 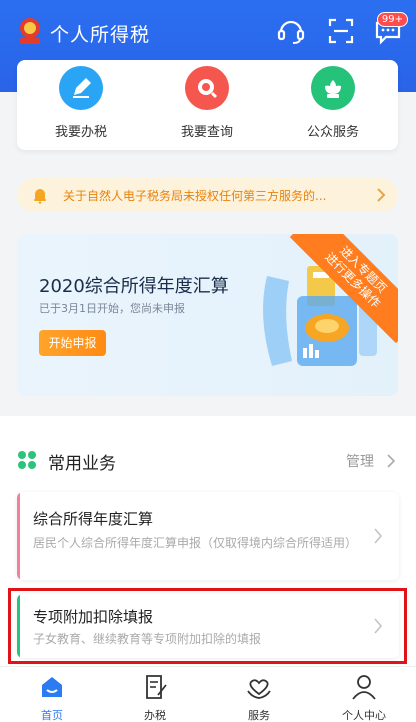 What do you see at coordinates (52, 687) in the screenshot?
I see `home-icon` at bounding box center [52, 687].